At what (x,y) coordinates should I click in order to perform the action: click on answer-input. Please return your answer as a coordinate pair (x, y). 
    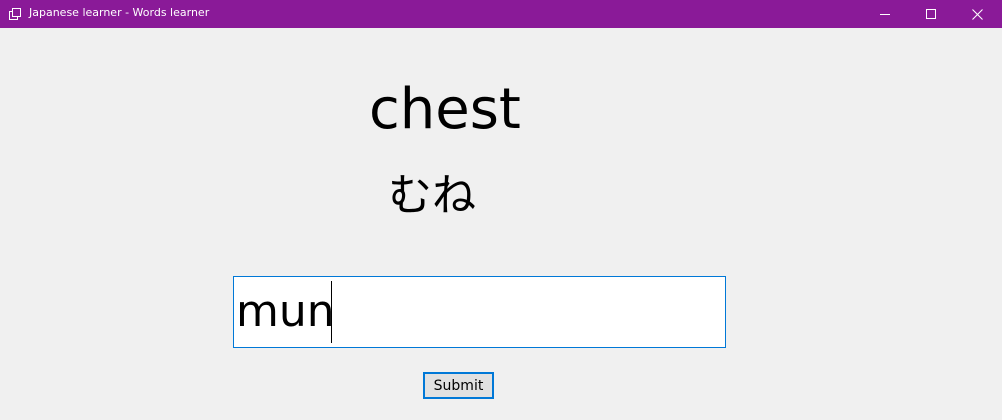
    Looking at the image, I should click on (479, 312).